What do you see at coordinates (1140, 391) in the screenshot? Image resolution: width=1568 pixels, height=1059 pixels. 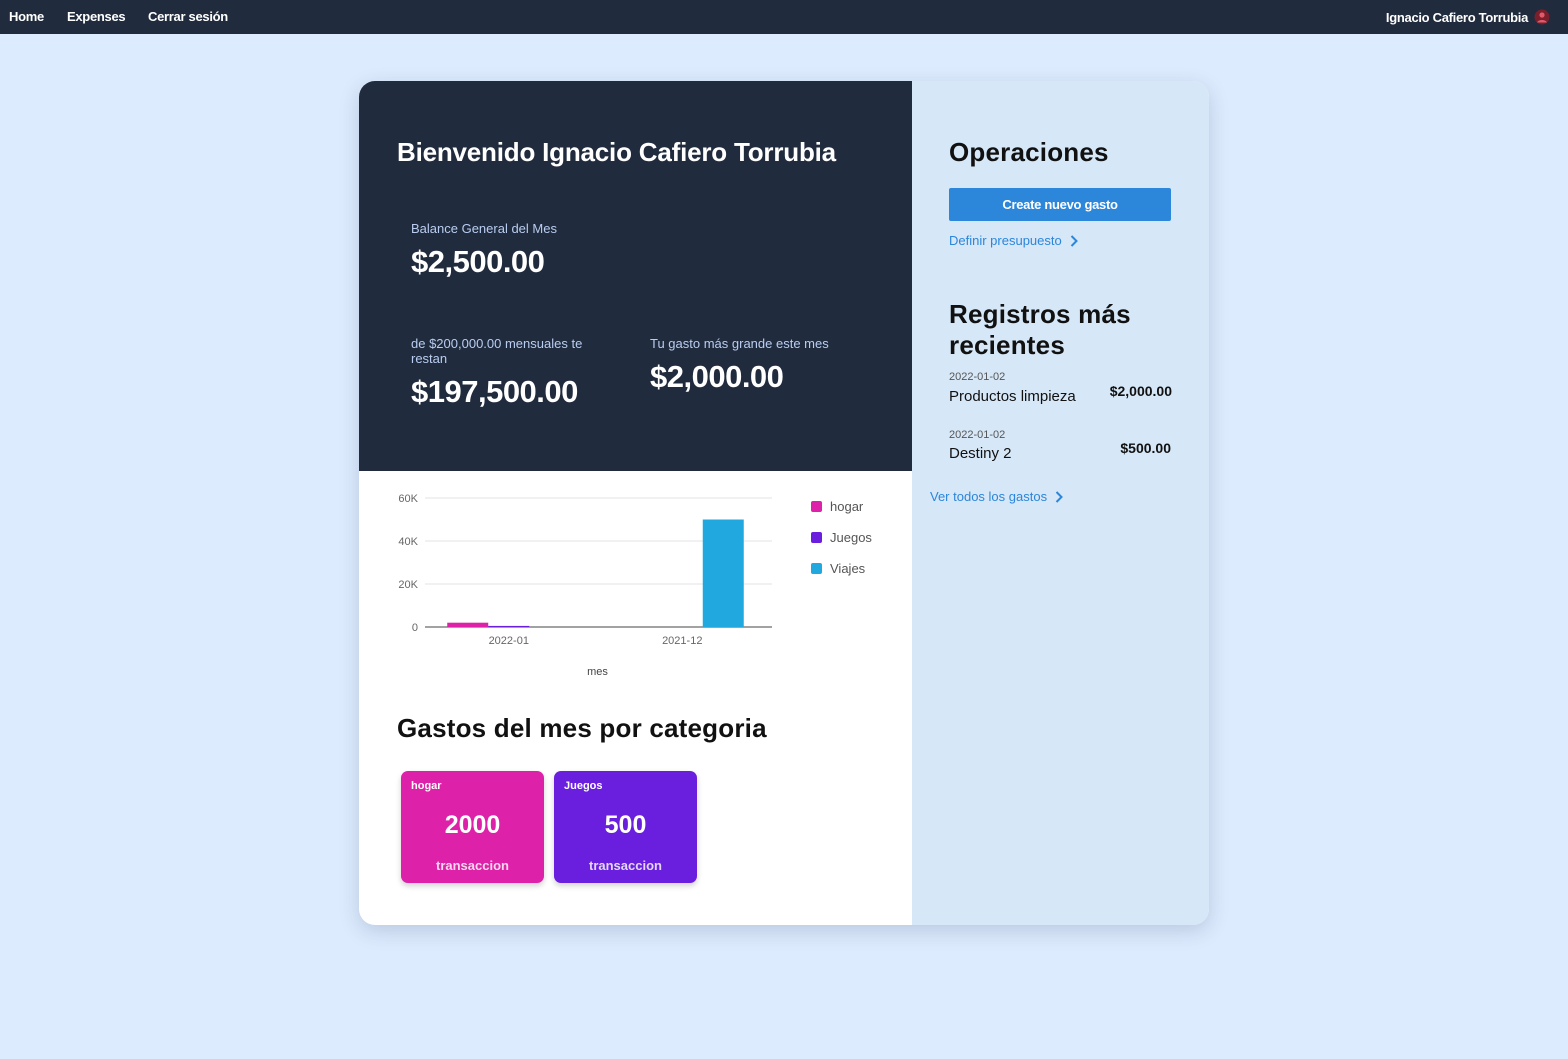 I see `record-amount: $2,000.00` at bounding box center [1140, 391].